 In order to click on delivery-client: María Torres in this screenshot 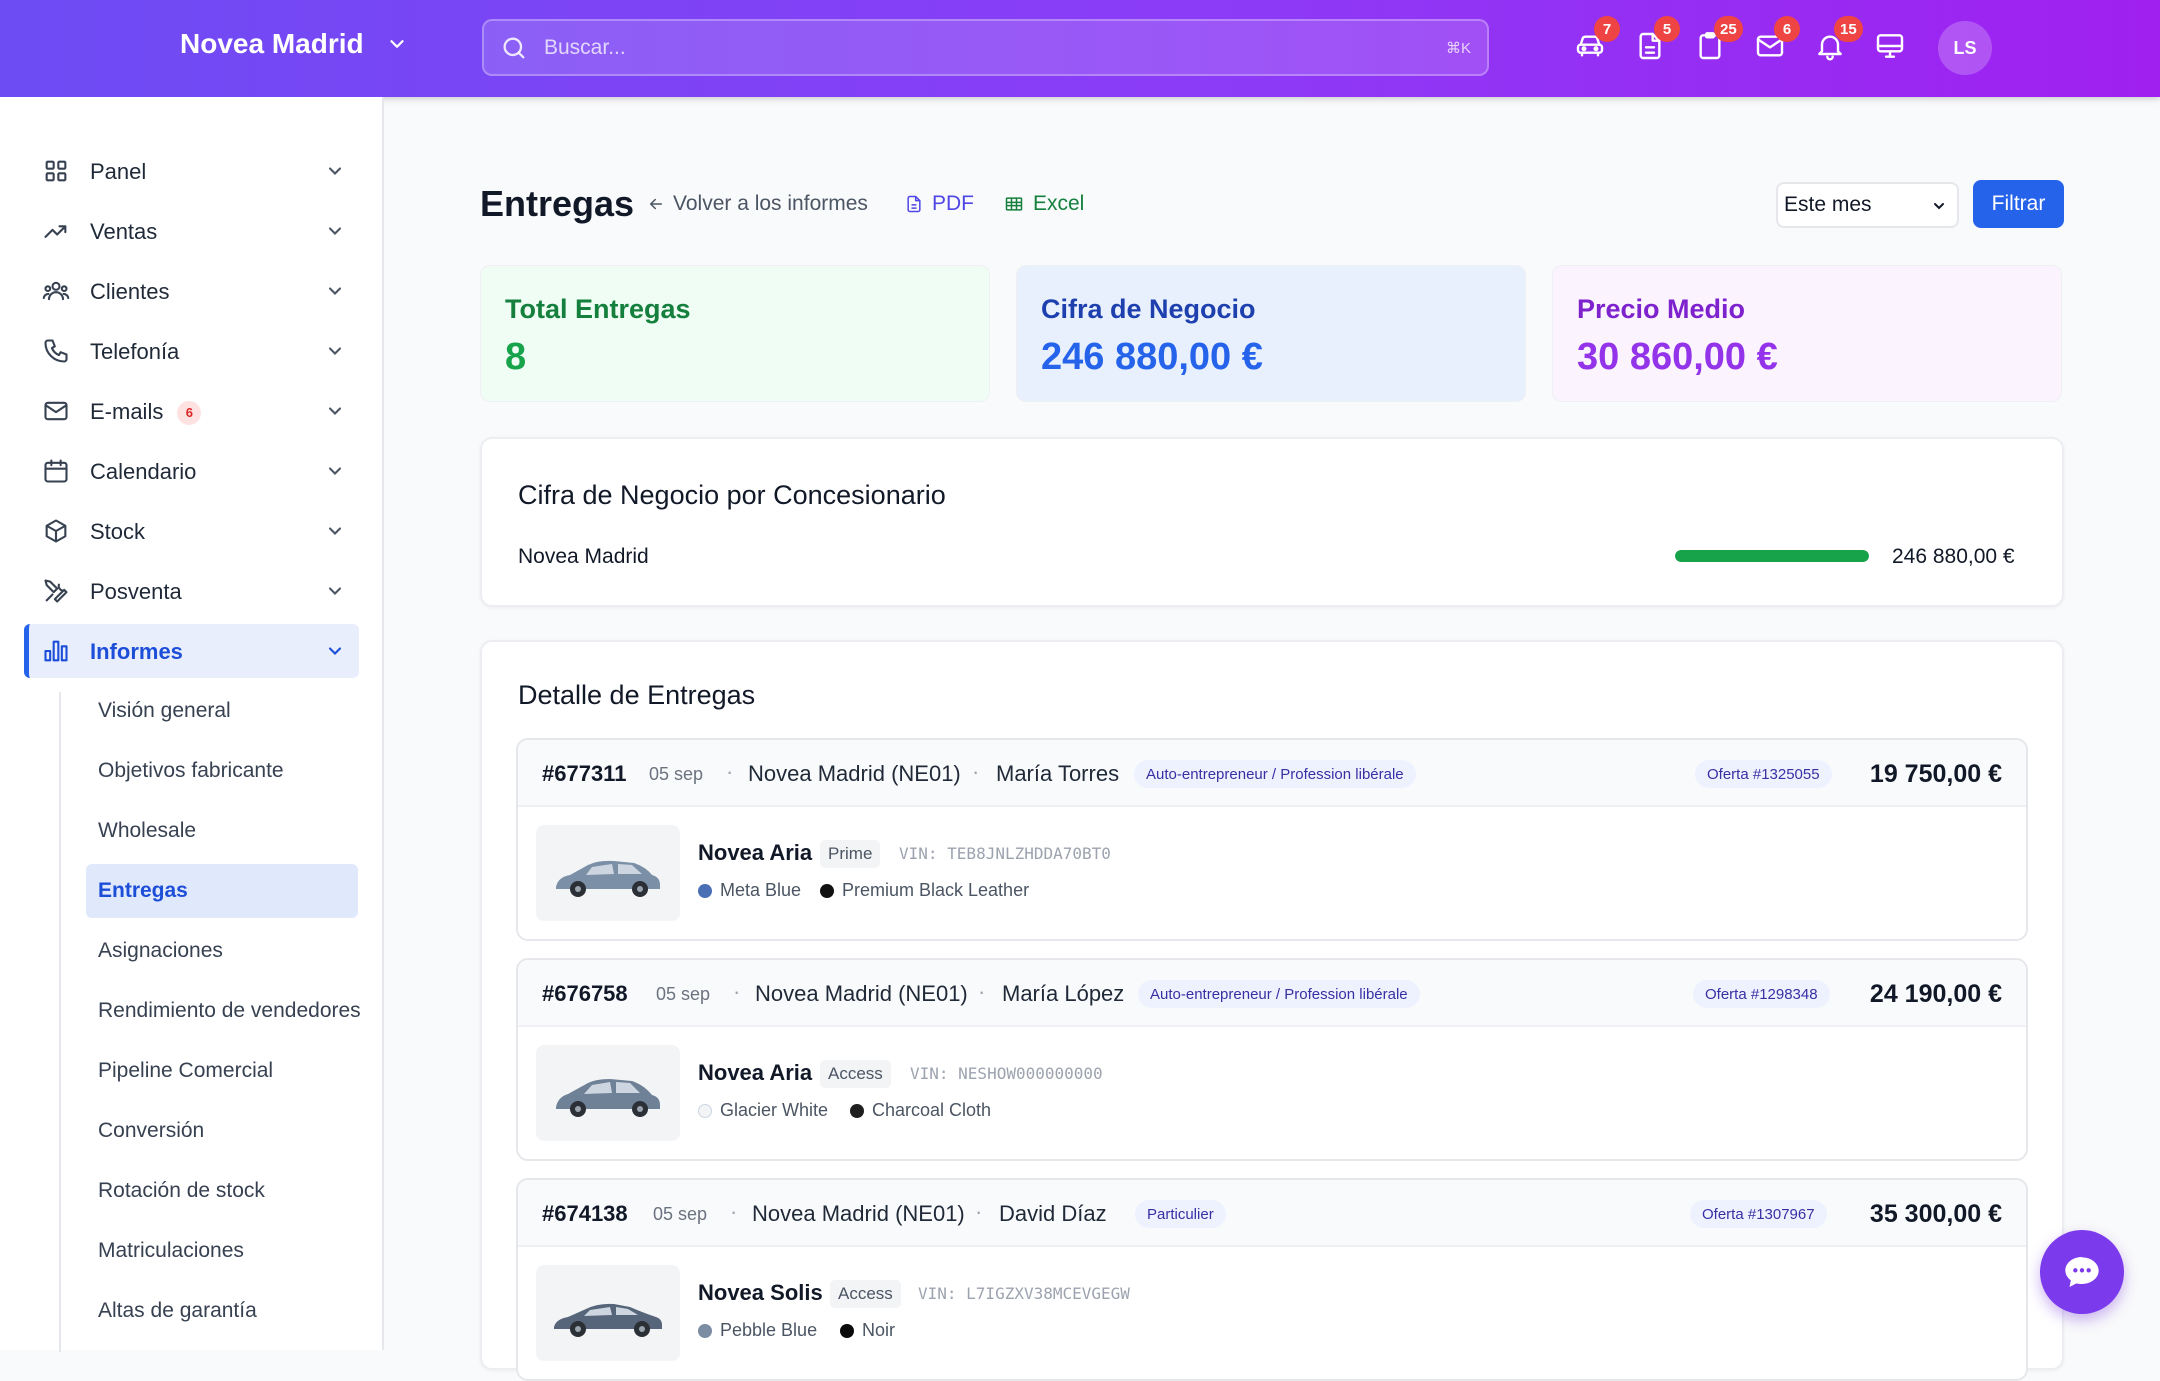, I will do `click(1058, 773)`.